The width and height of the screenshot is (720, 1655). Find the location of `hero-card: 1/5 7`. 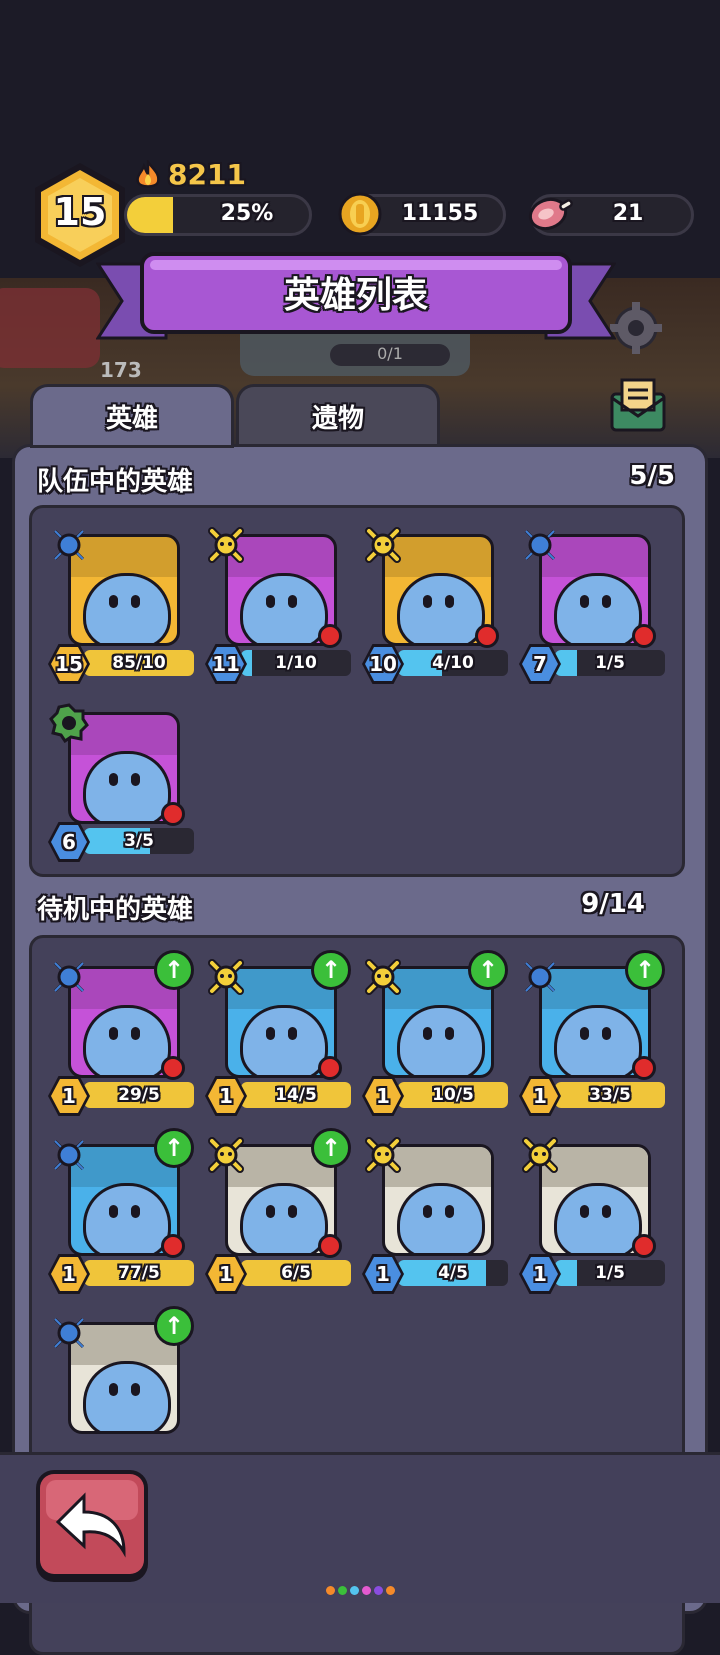

hero-card: 1/5 7 is located at coordinates (595, 604).